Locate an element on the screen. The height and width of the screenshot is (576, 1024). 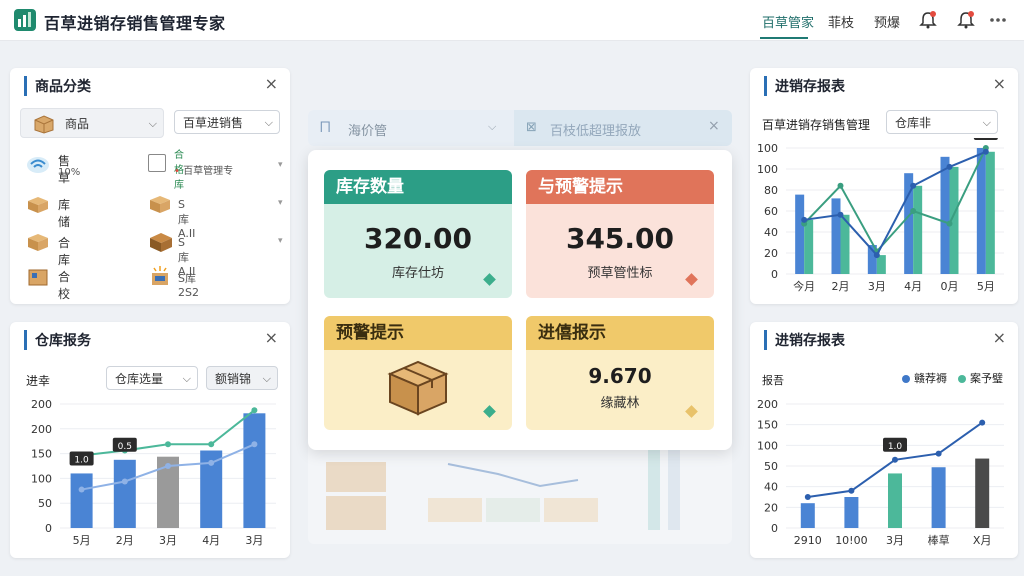
x-tick-label: 4月 is located at coordinates (913, 286).